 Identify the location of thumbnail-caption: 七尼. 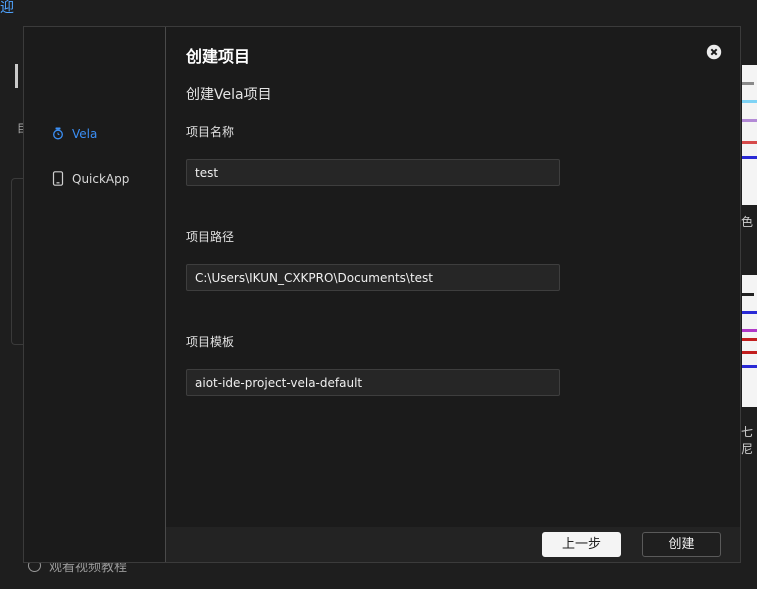
(747, 440).